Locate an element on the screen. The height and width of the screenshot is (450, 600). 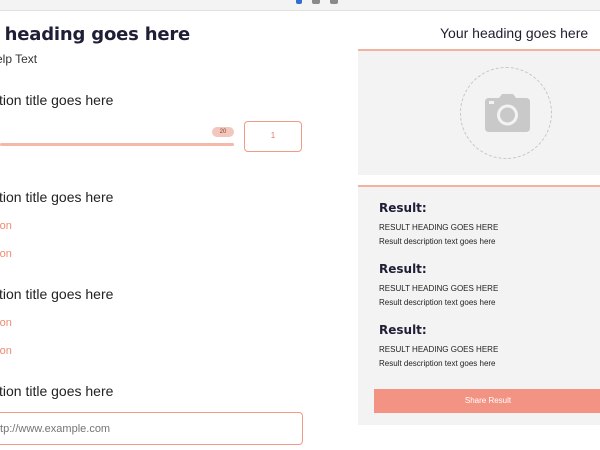
image-placeholder is located at coordinates (479, 112).